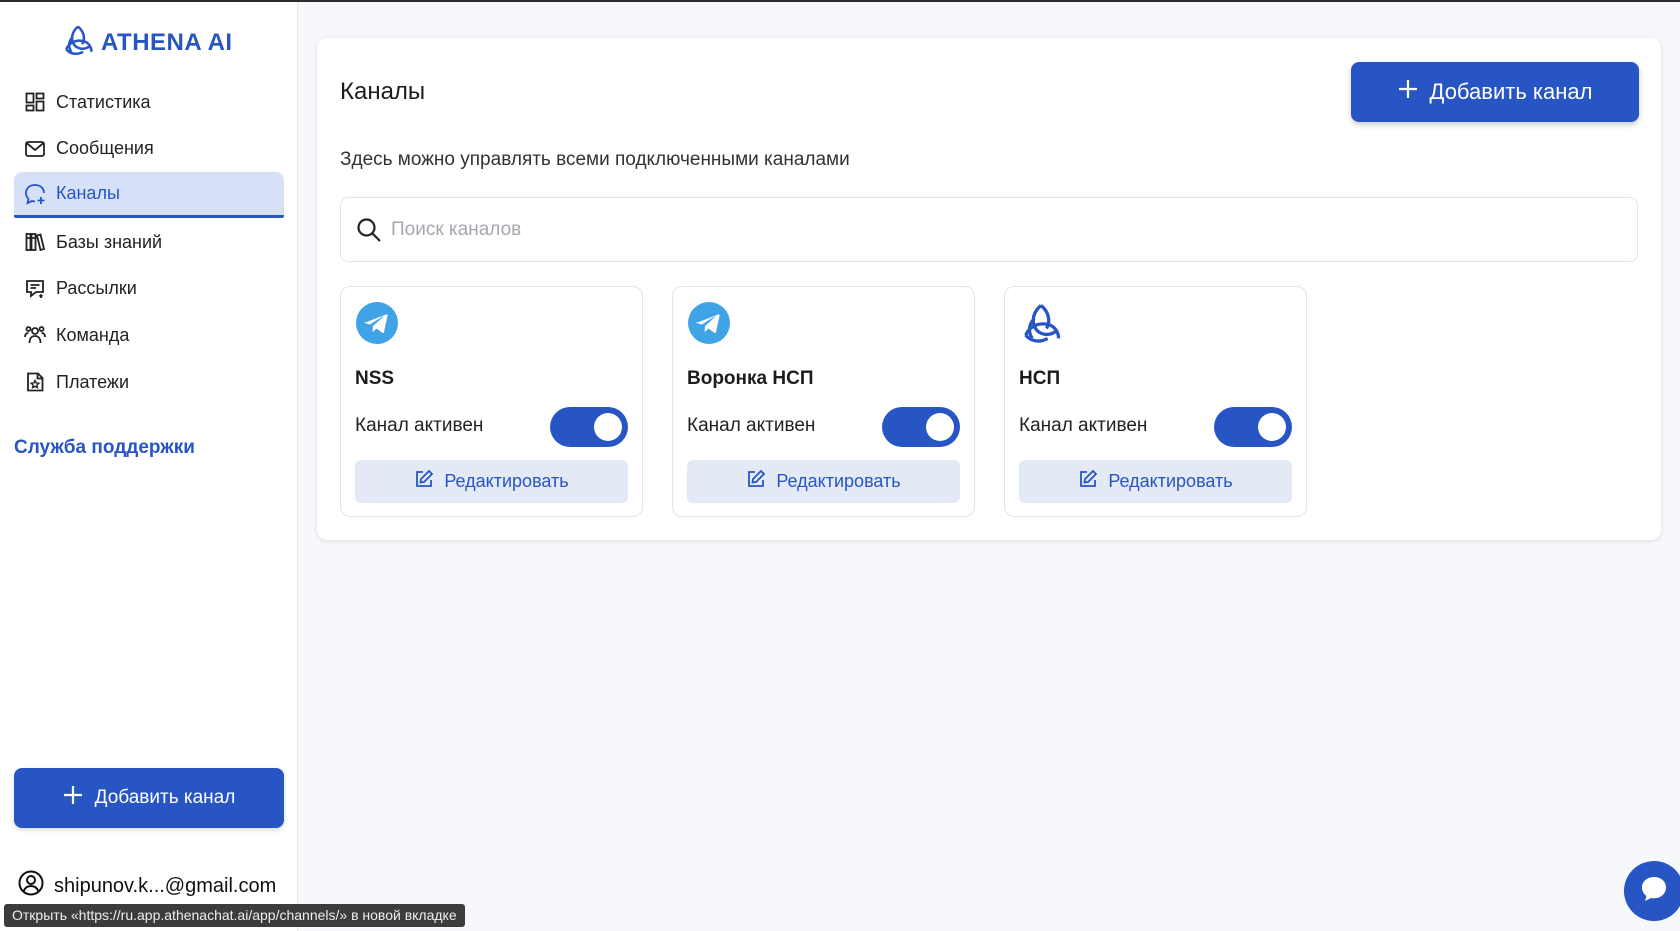  What do you see at coordinates (35, 242) in the screenshot?
I see `books-icon` at bounding box center [35, 242].